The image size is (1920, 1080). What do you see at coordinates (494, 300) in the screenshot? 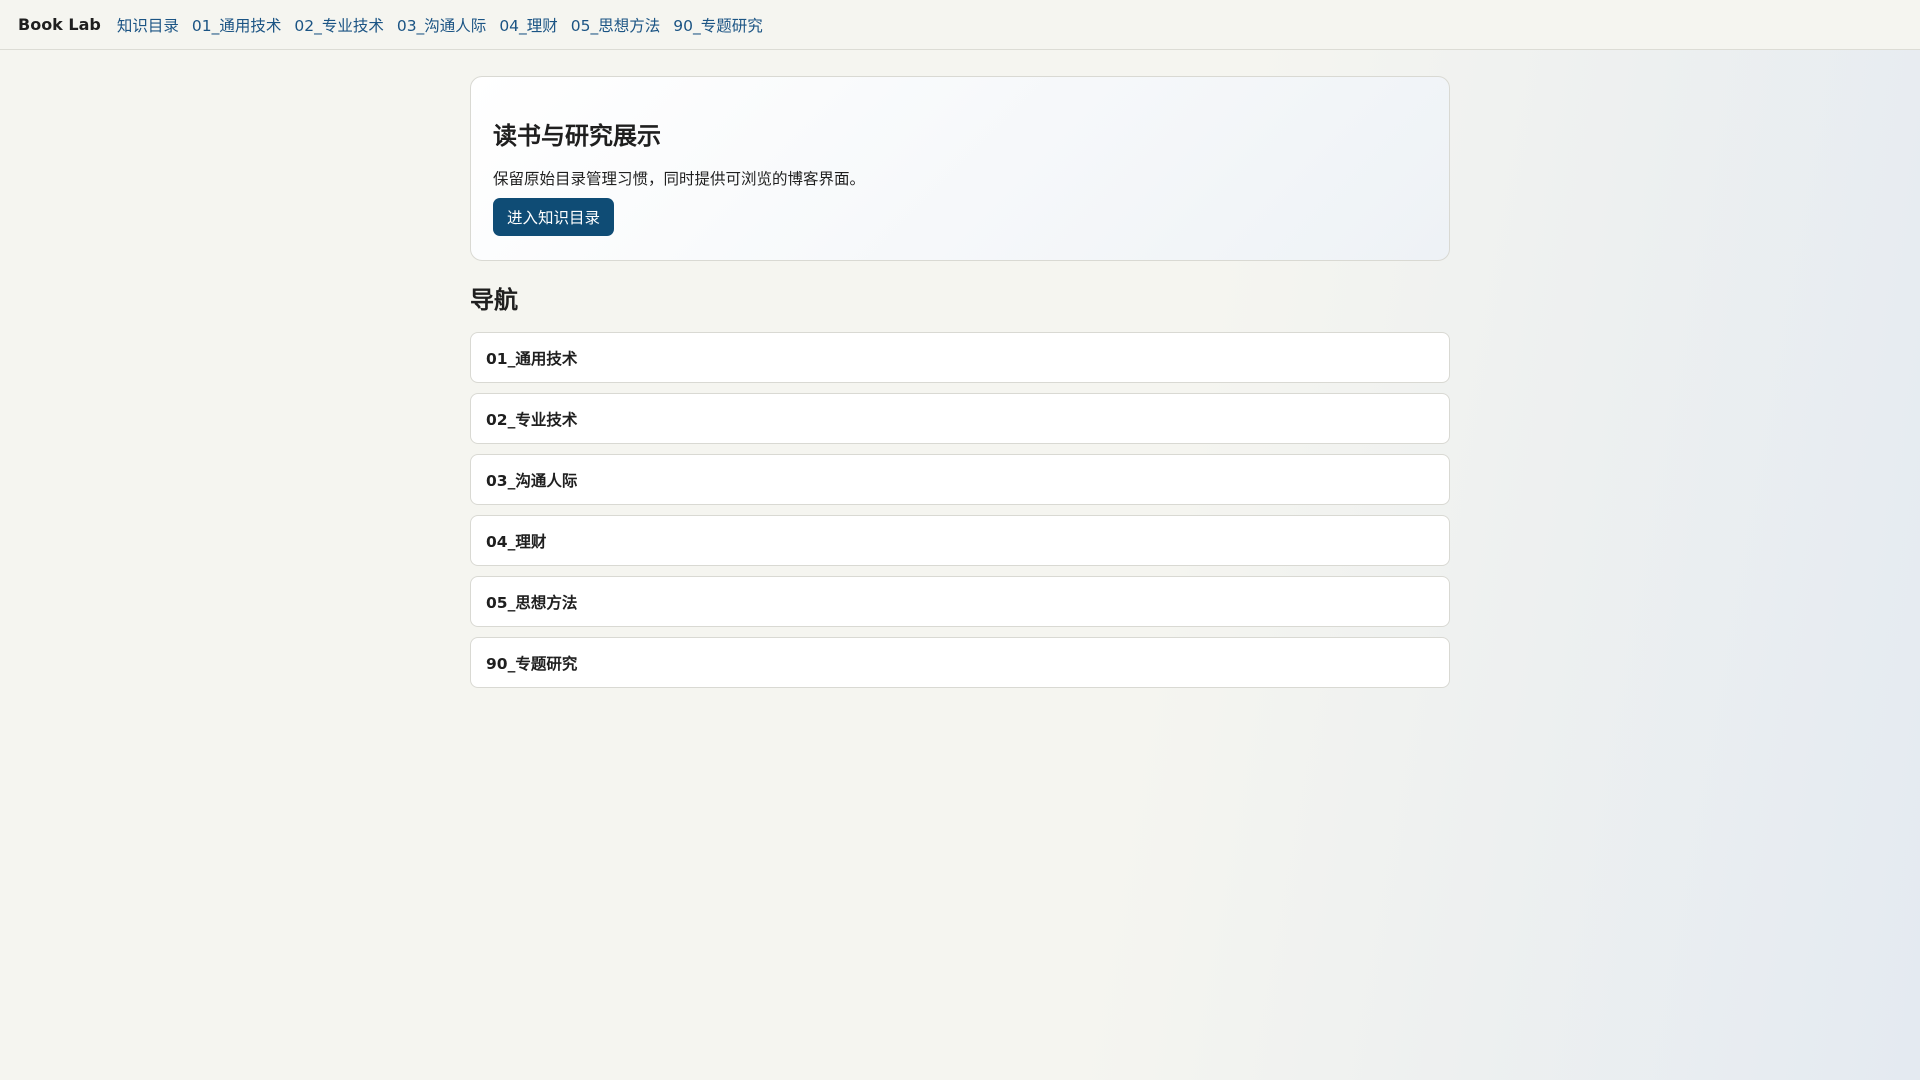
I see `nav-heading: 导航` at bounding box center [494, 300].